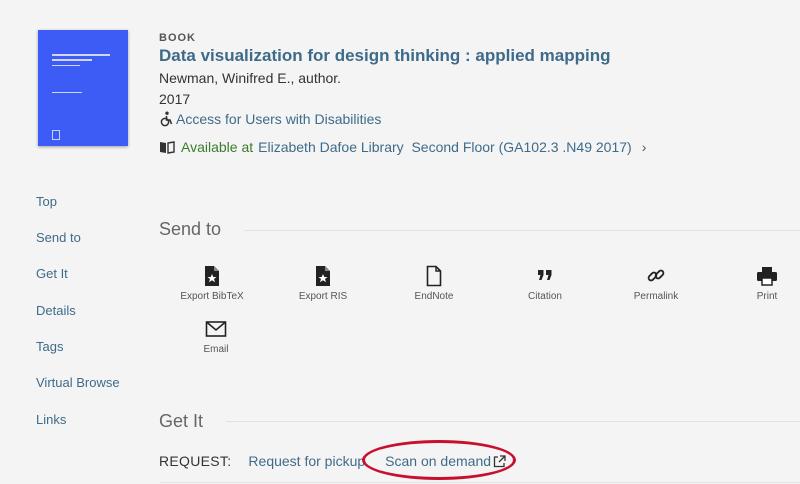  I want to click on get-it-heading: Get It, so click(181, 421).